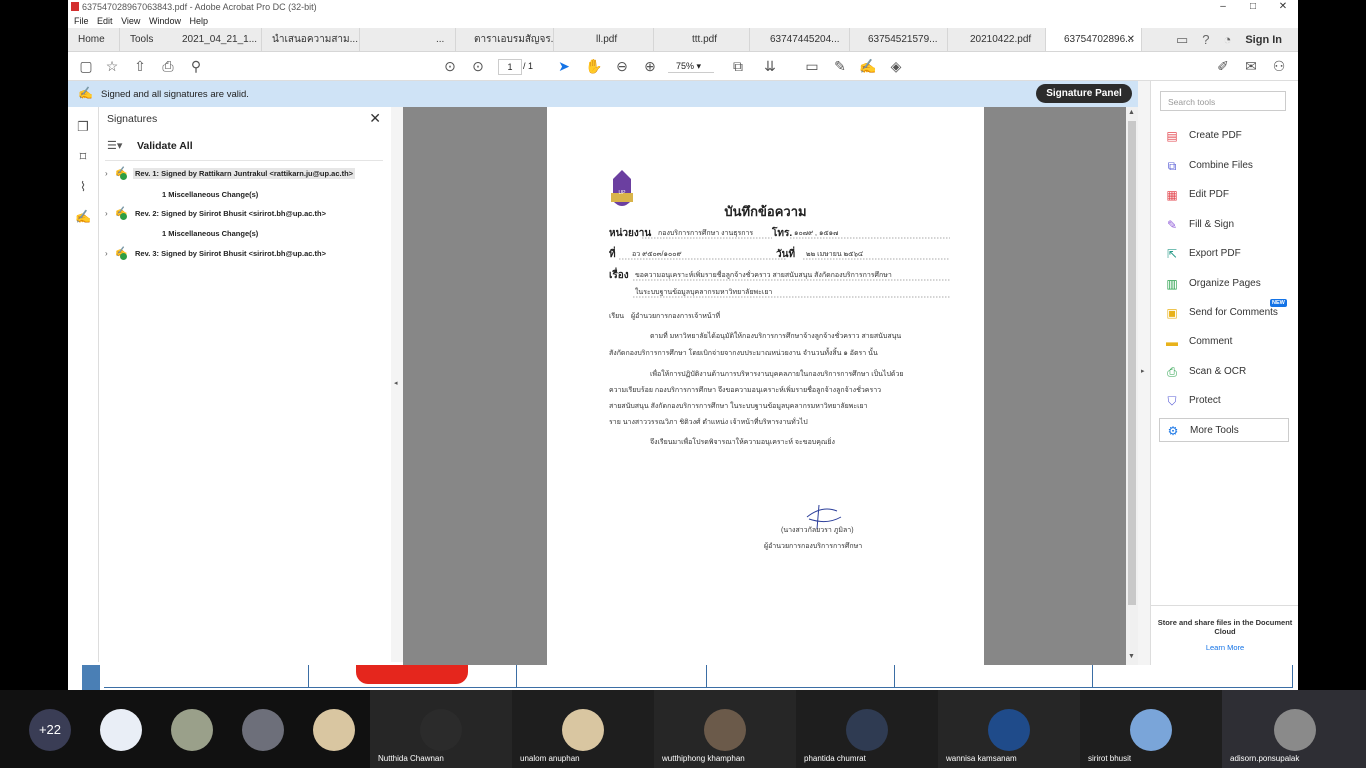 This screenshot has height=768, width=1366. What do you see at coordinates (816, 233) in the screenshot?
I see `phone-value: ๑๐๗๙ , ๑๕๑๗` at bounding box center [816, 233].